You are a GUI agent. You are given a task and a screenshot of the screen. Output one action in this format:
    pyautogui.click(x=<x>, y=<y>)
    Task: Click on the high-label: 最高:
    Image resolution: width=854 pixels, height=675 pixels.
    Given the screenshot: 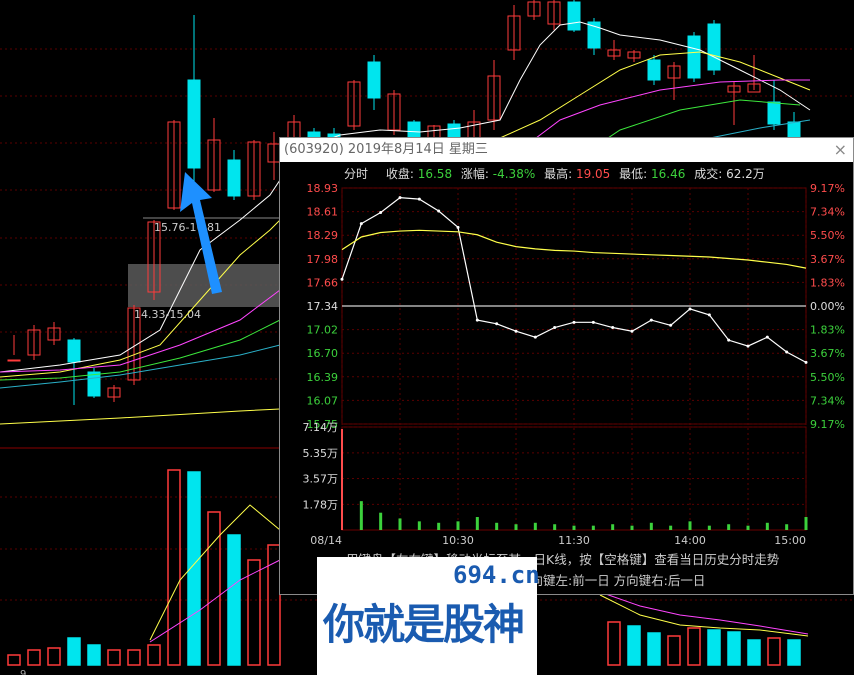 What is the action you would take?
    pyautogui.click(x=558, y=174)
    